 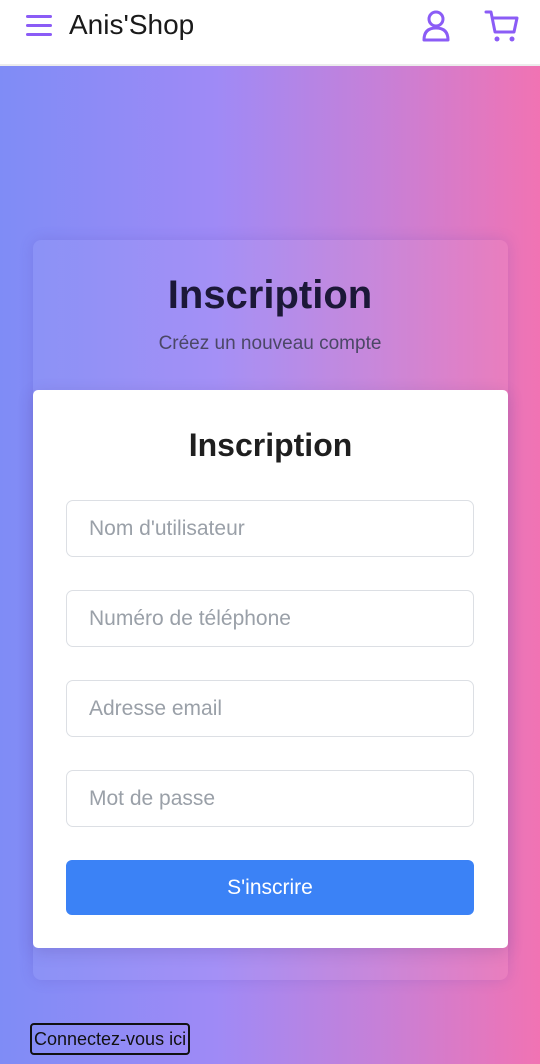 I want to click on form-title: Inscription, so click(x=270, y=445).